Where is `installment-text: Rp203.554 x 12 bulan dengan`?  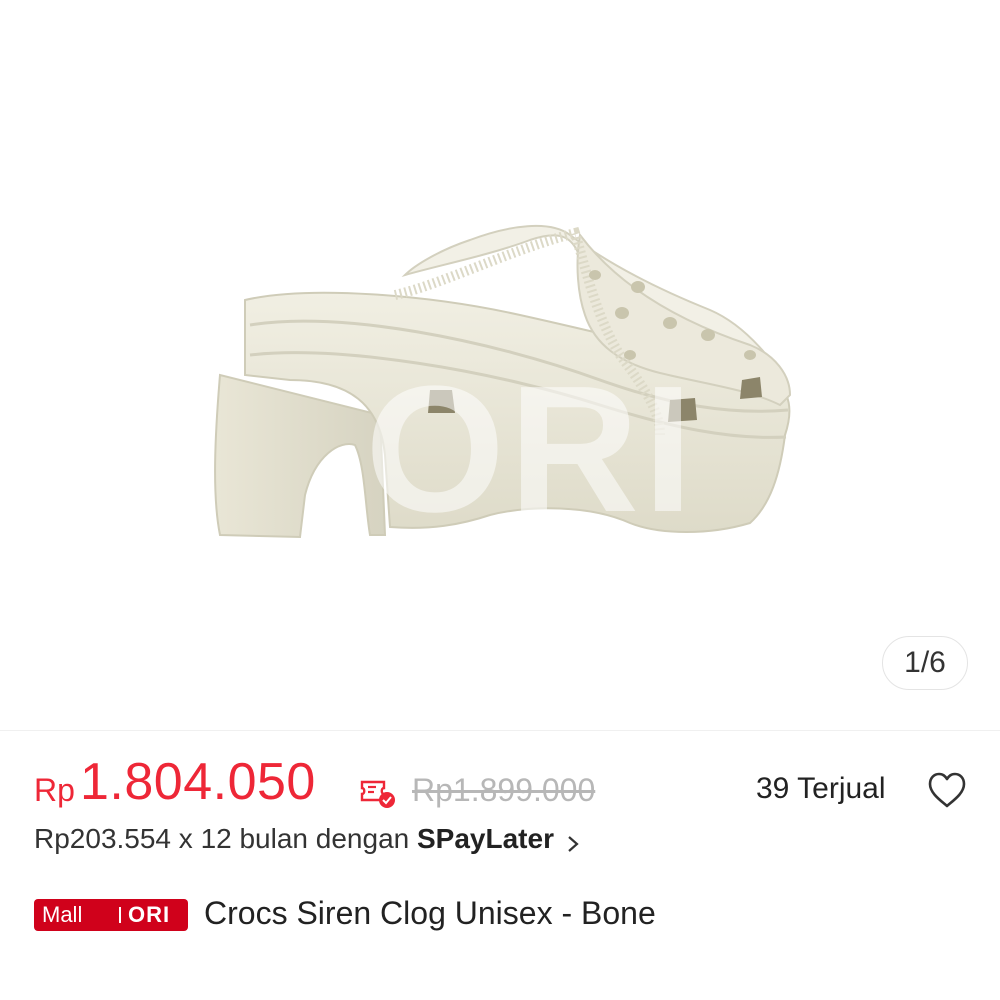
installment-text: Rp203.554 x 12 bulan dengan is located at coordinates (225, 838).